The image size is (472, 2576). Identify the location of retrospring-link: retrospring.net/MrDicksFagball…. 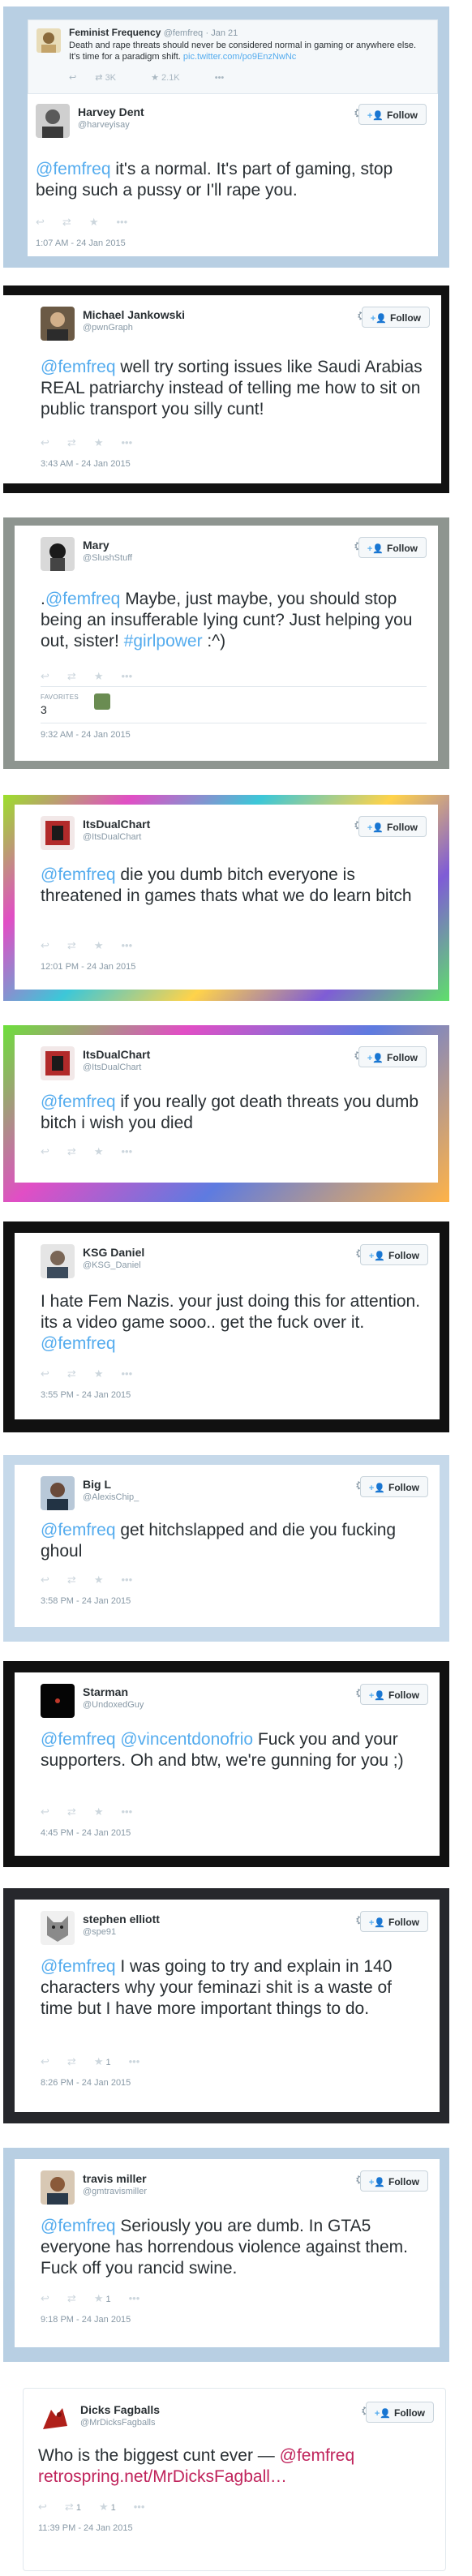
(162, 2476).